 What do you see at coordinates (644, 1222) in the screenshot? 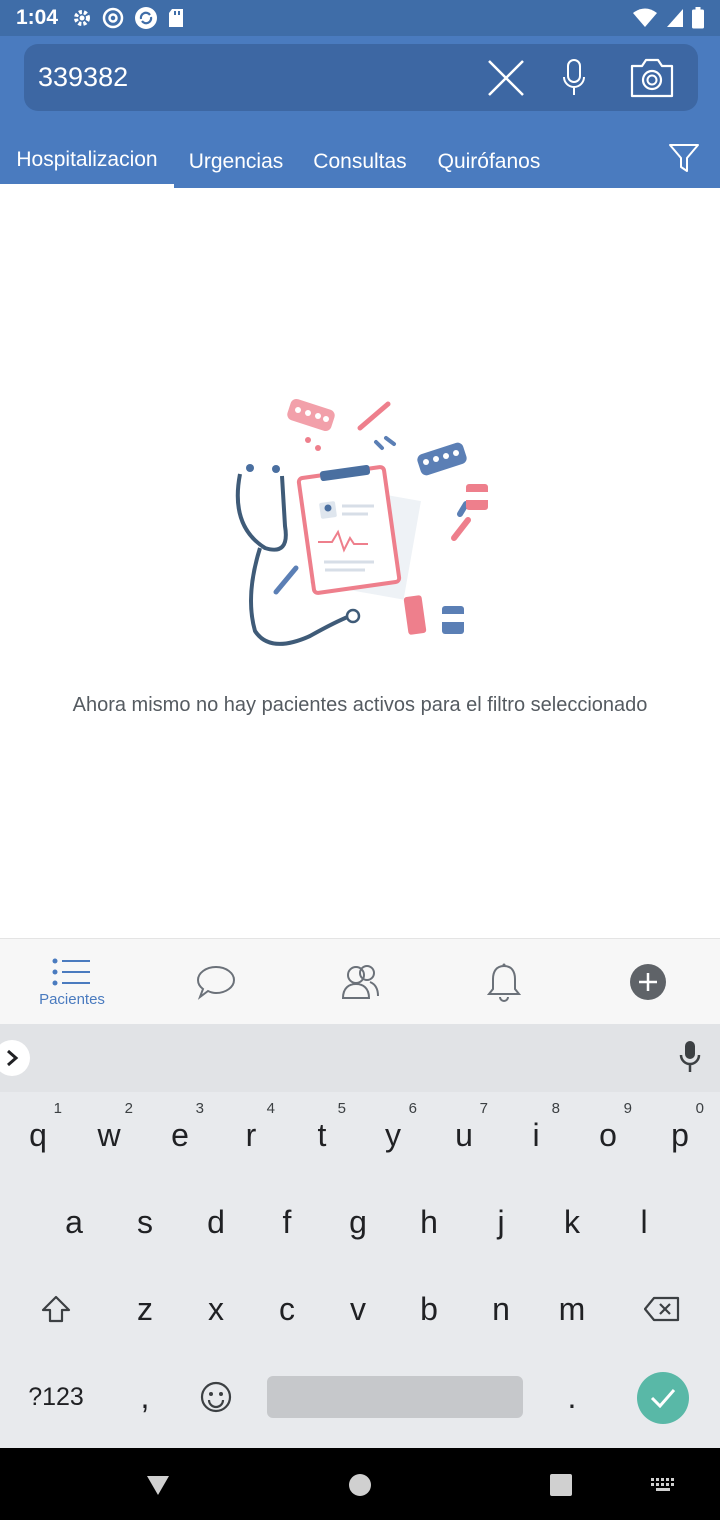
I see `key-l: l` at bounding box center [644, 1222].